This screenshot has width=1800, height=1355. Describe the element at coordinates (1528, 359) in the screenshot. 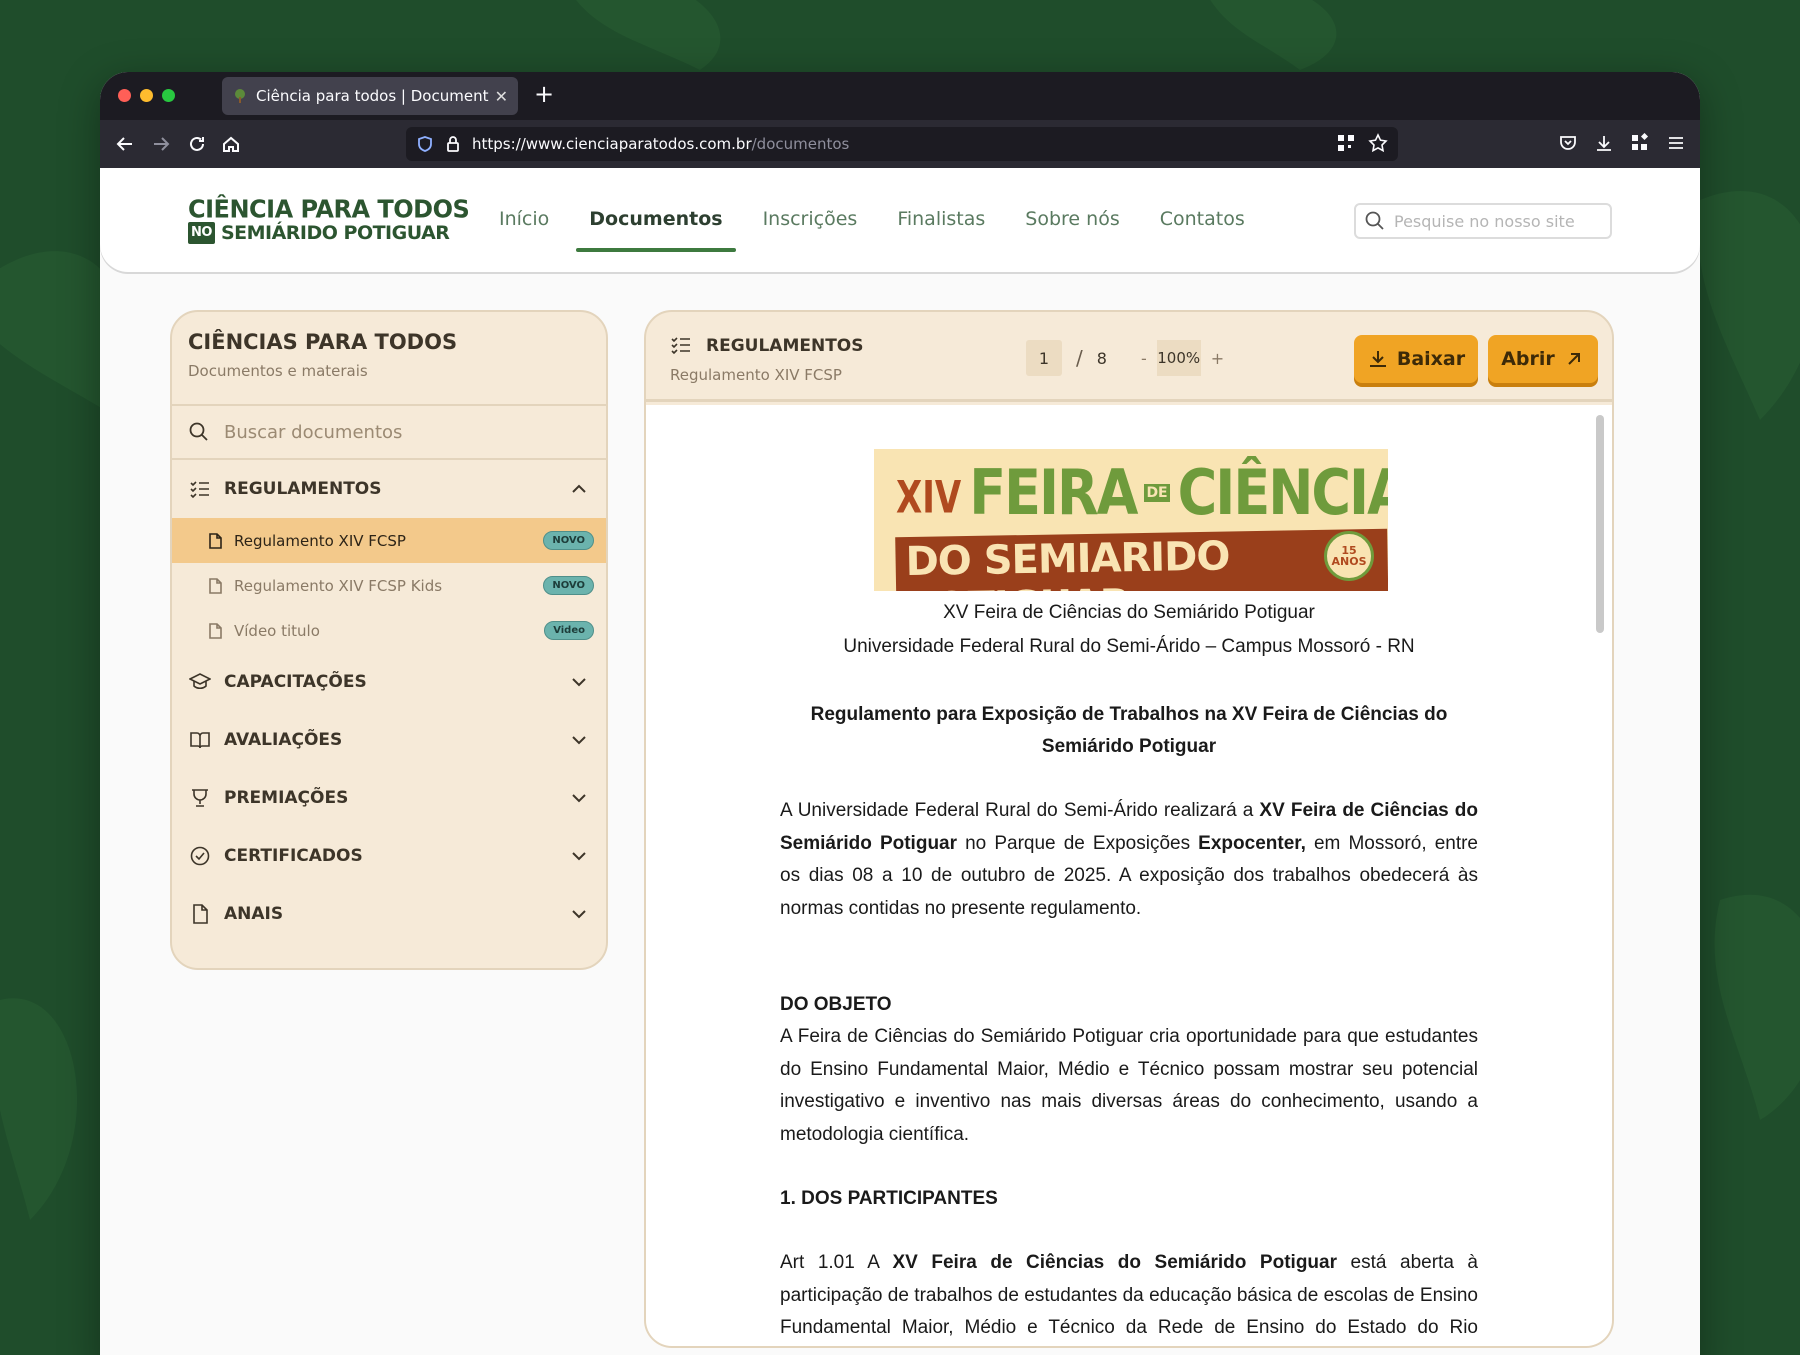

I see `open-label: Abrir` at that location.